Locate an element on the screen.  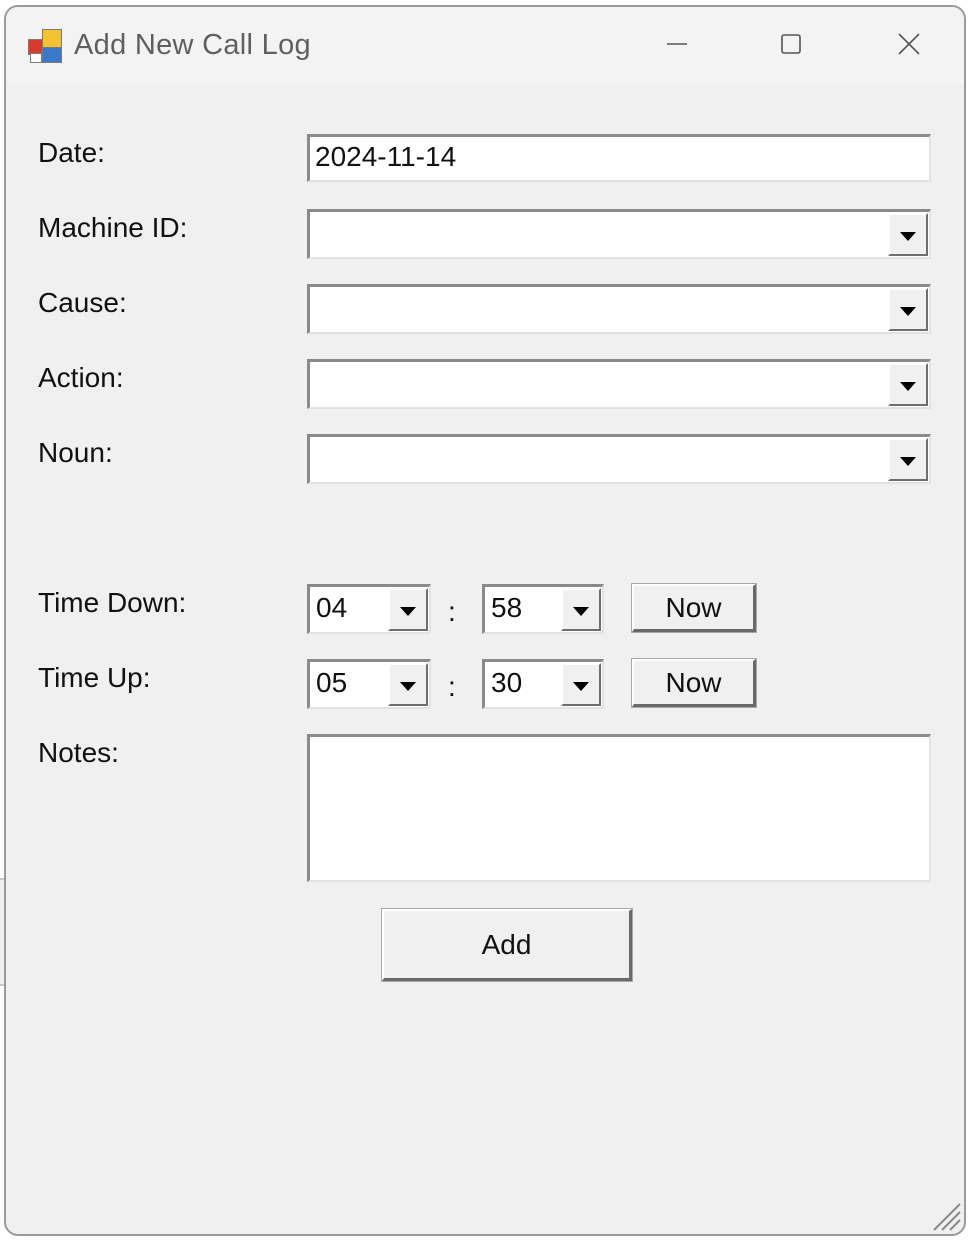
add-button: Add is located at coordinates (507, 945).